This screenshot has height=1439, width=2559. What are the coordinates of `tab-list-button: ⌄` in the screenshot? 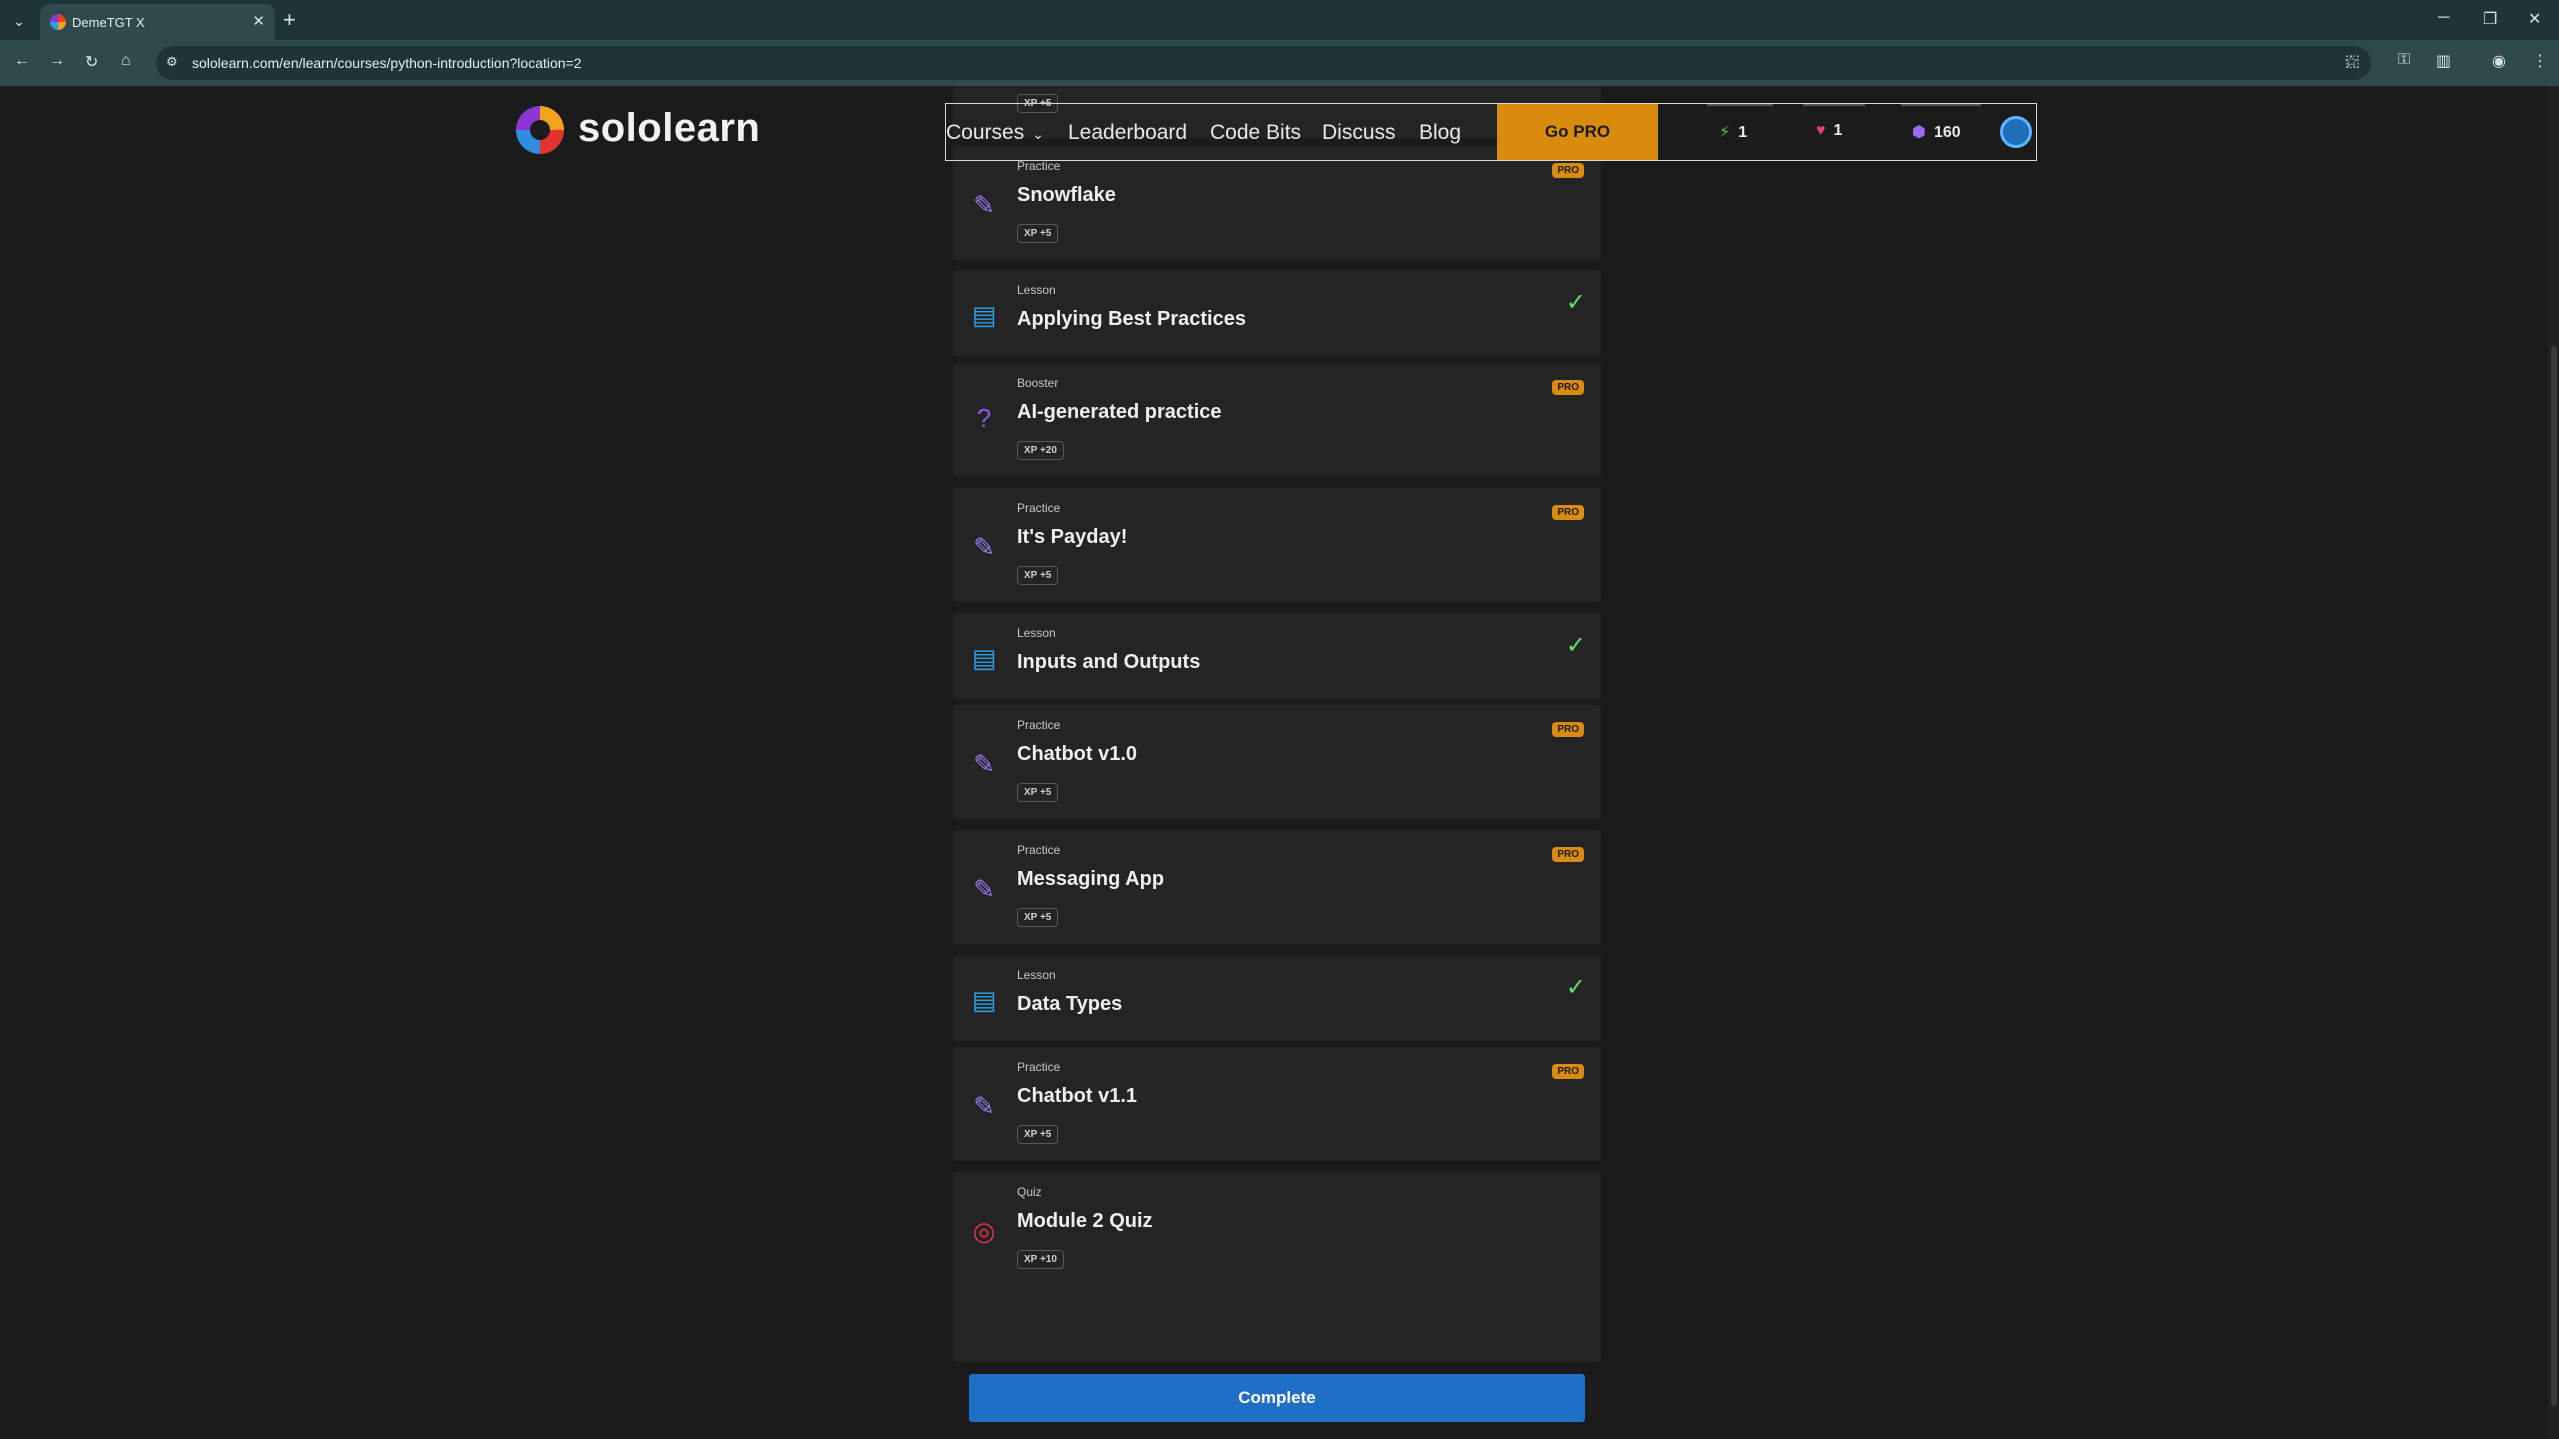 It's located at (19, 21).